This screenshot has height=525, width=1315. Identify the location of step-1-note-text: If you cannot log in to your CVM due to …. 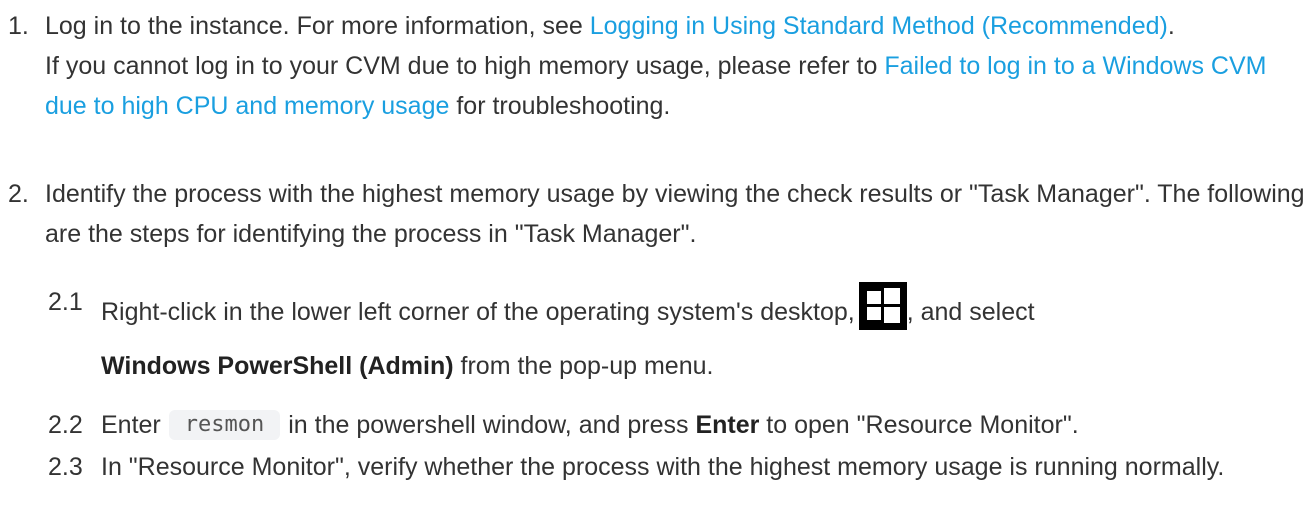
(465, 66).